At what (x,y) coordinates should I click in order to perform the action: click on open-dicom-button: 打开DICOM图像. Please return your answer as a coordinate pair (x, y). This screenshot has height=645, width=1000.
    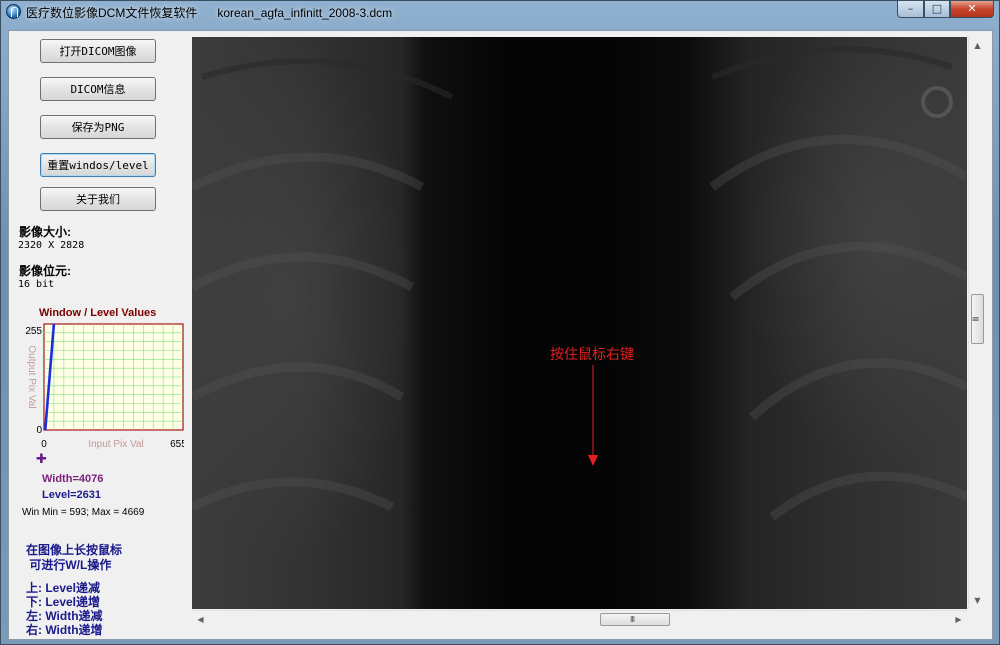
    Looking at the image, I should click on (98, 51).